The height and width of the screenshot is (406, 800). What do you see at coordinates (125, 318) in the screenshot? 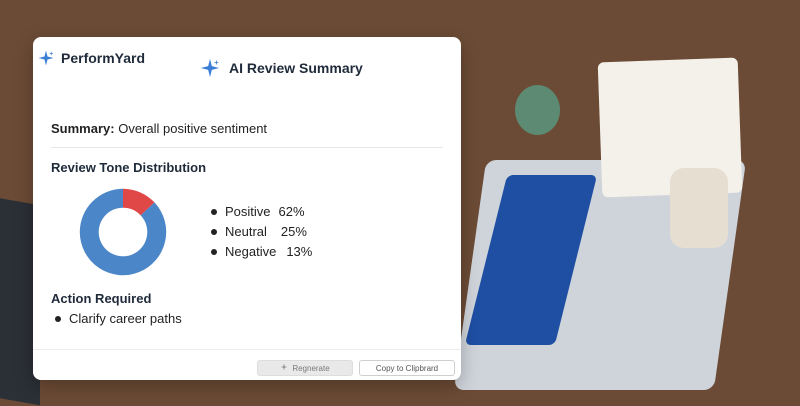
I see `action-item-label: Clarify career paths` at bounding box center [125, 318].